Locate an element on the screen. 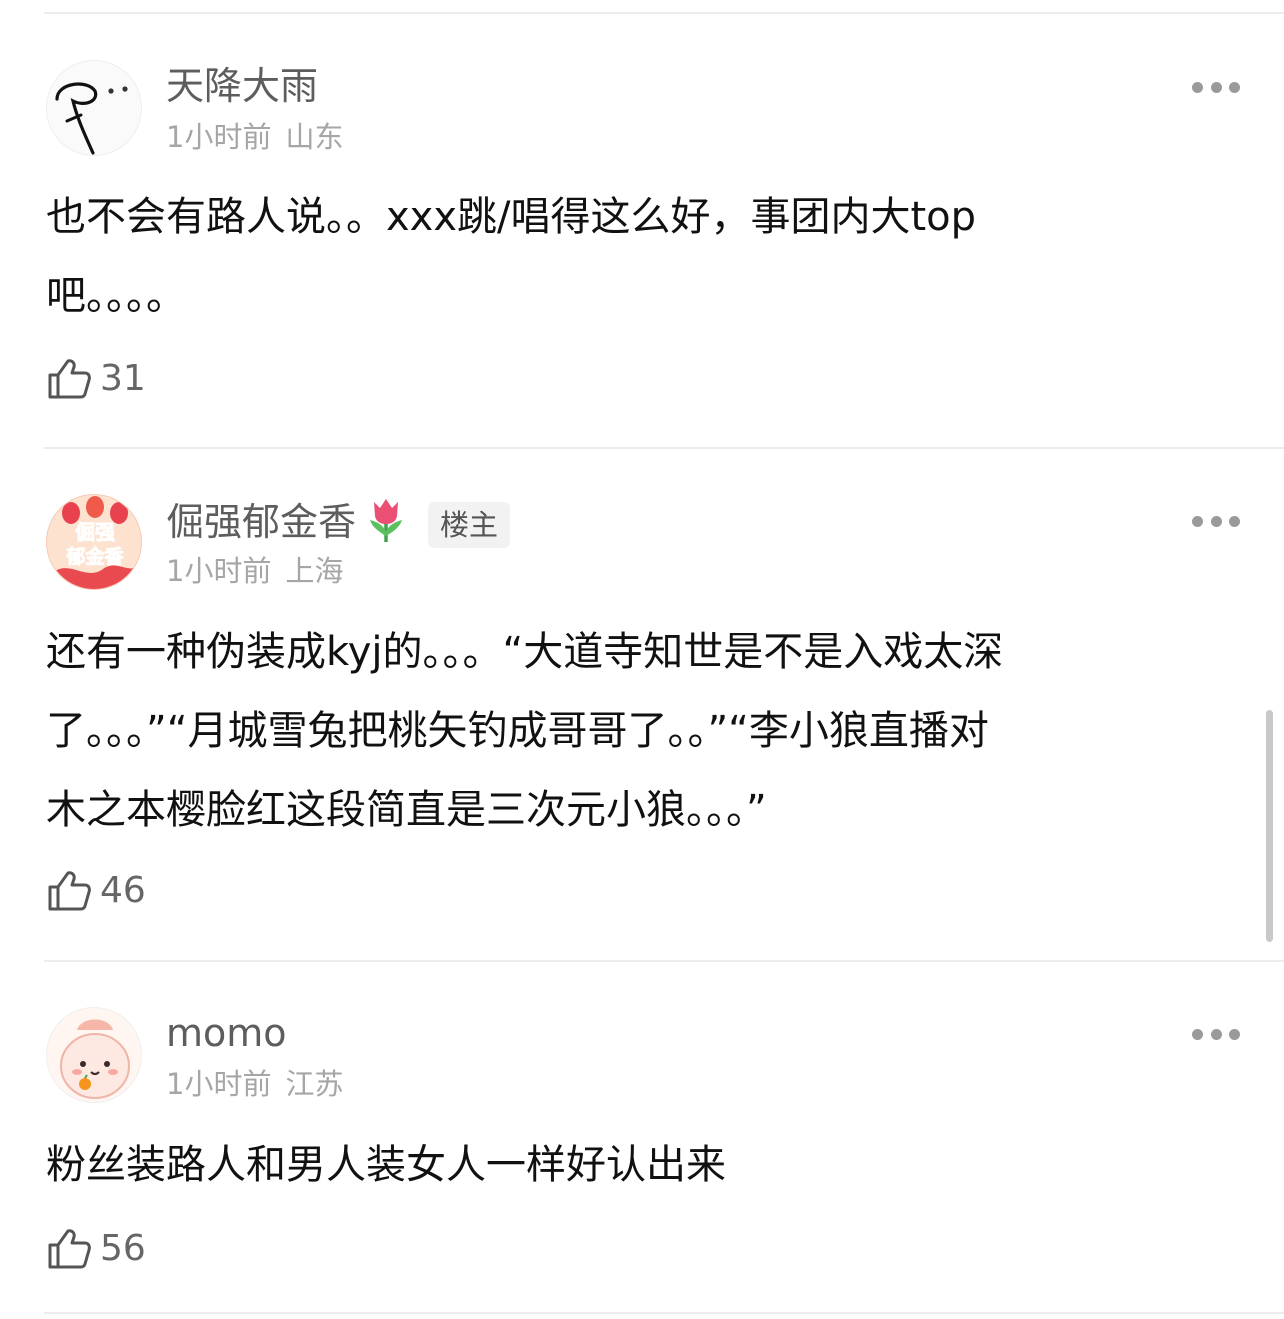 Image resolution: width=1284 pixels, height=1319 pixels. comment-location: 山东 is located at coordinates (314, 137).